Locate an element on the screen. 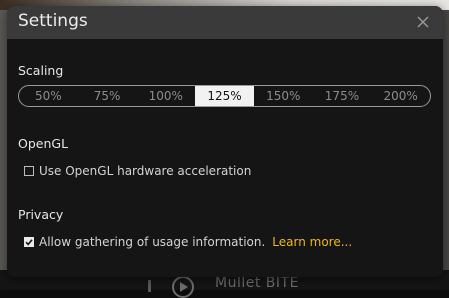 This screenshot has width=449, height=298. dialog-title: Settings is located at coordinates (53, 21).